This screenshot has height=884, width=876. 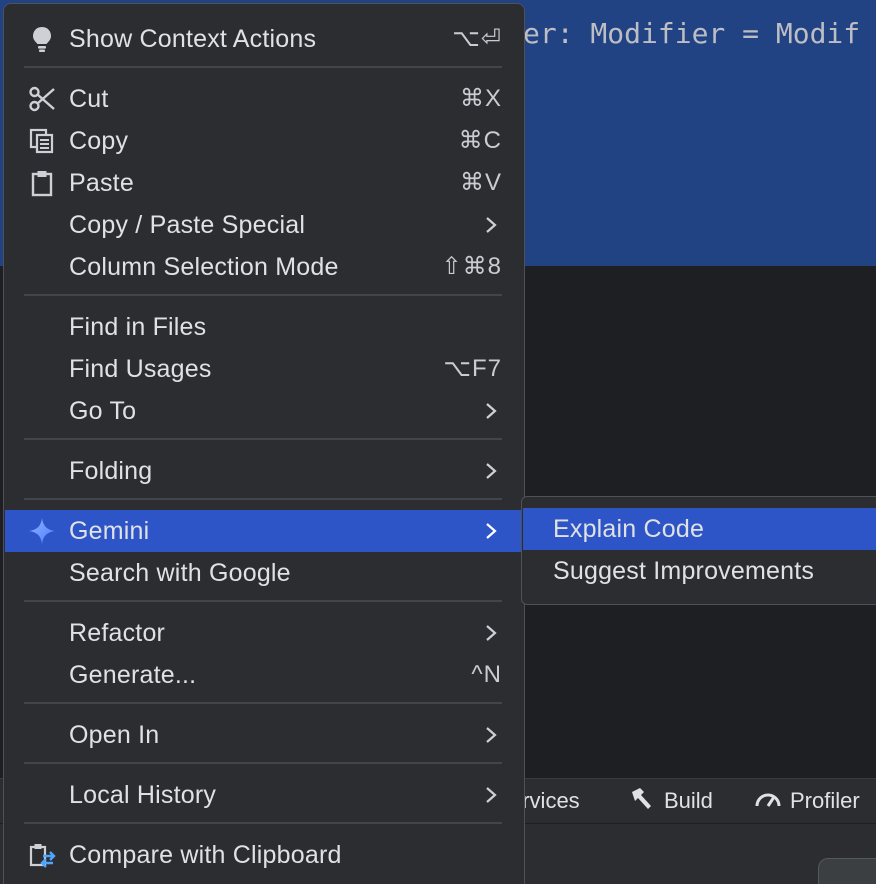 I want to click on menu-item-label: Refactor, so click(x=117, y=633).